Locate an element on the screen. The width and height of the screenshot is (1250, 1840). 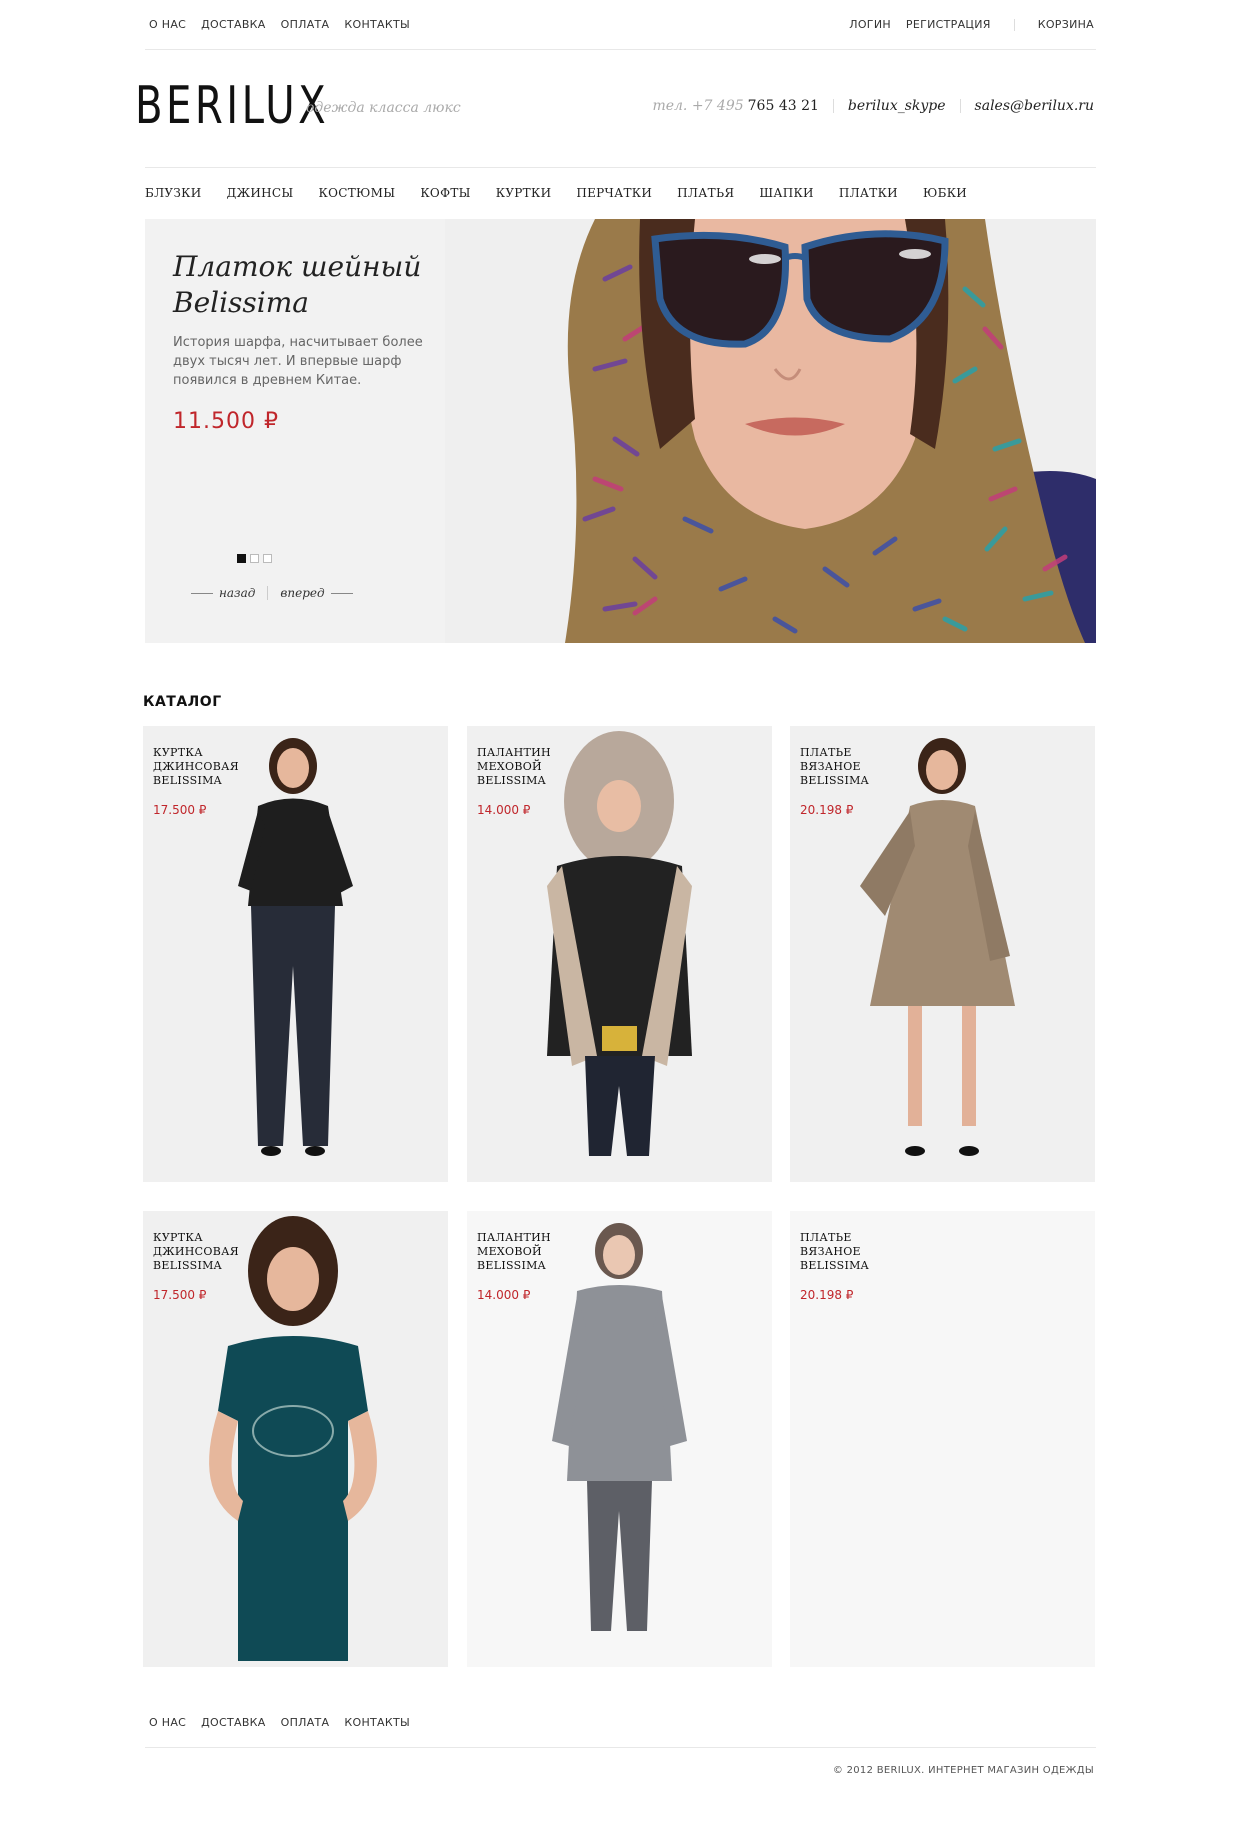
register-link: РЕГИСТРАЦИЯ is located at coordinates (948, 24).